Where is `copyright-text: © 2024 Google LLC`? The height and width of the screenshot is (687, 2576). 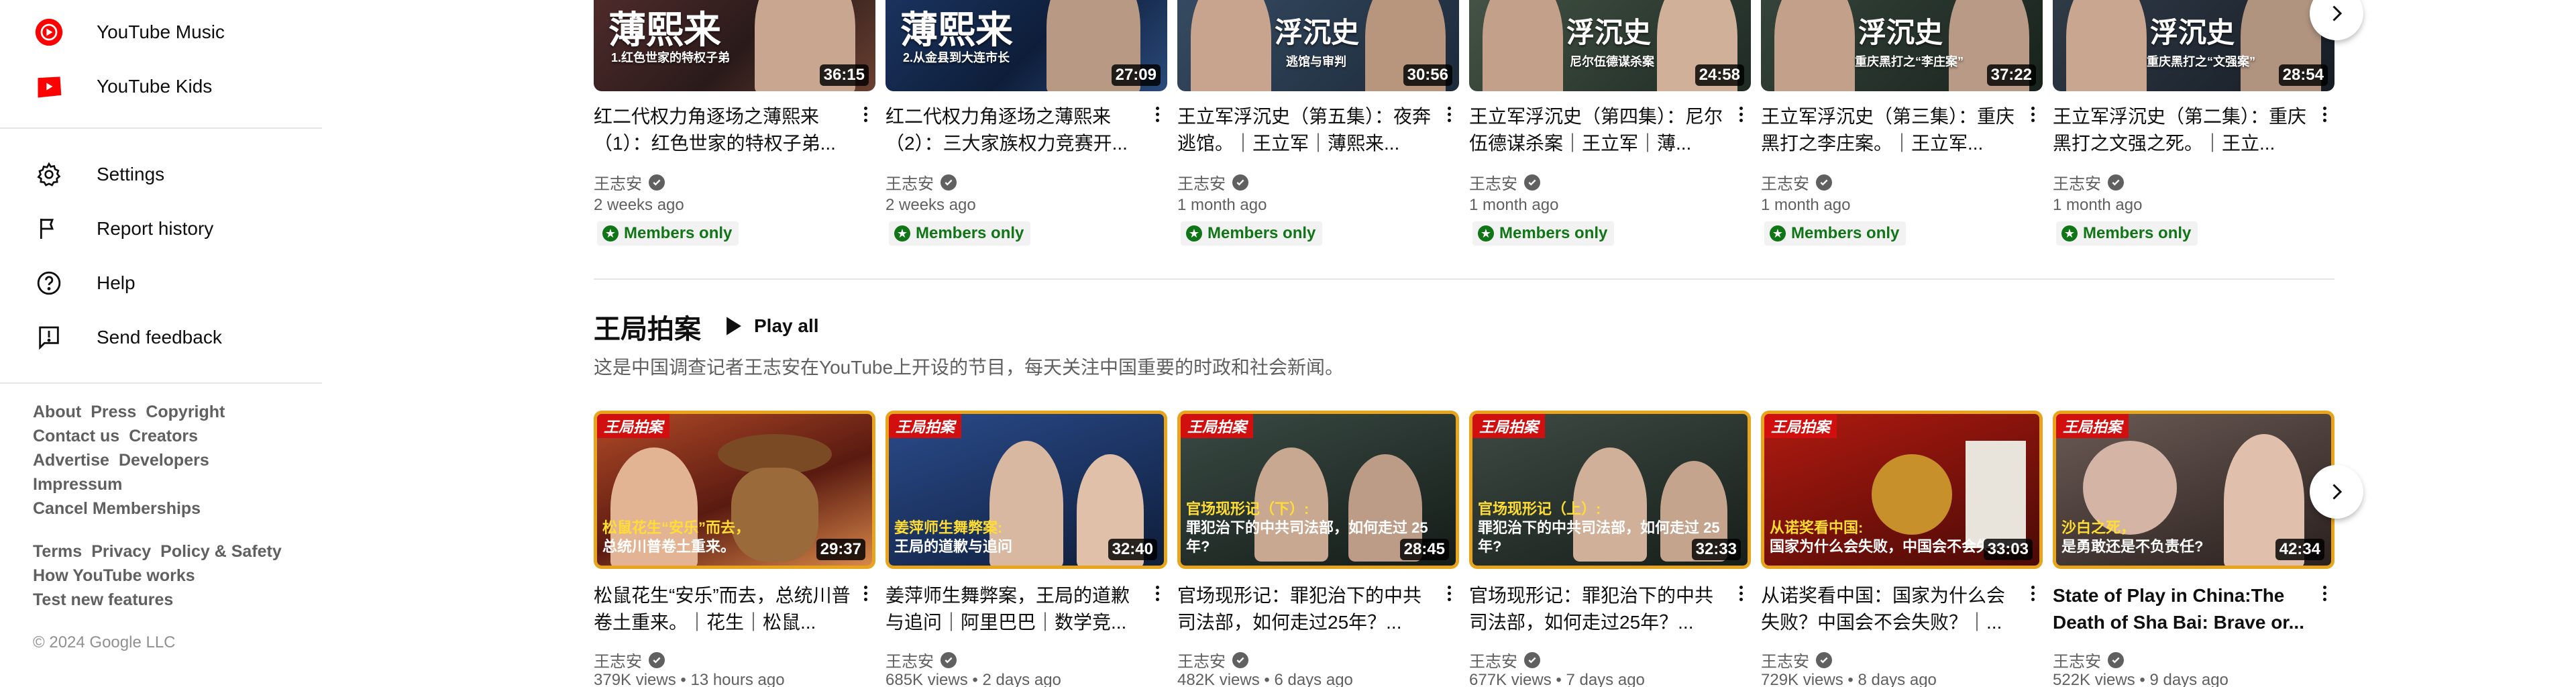
copyright-text: © 2024 Google LLC is located at coordinates (104, 642).